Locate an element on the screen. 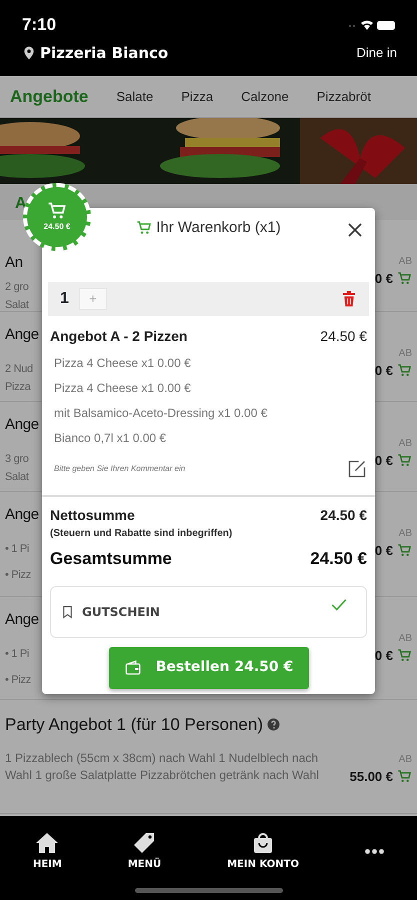  order-mode: Dine in is located at coordinates (376, 52).